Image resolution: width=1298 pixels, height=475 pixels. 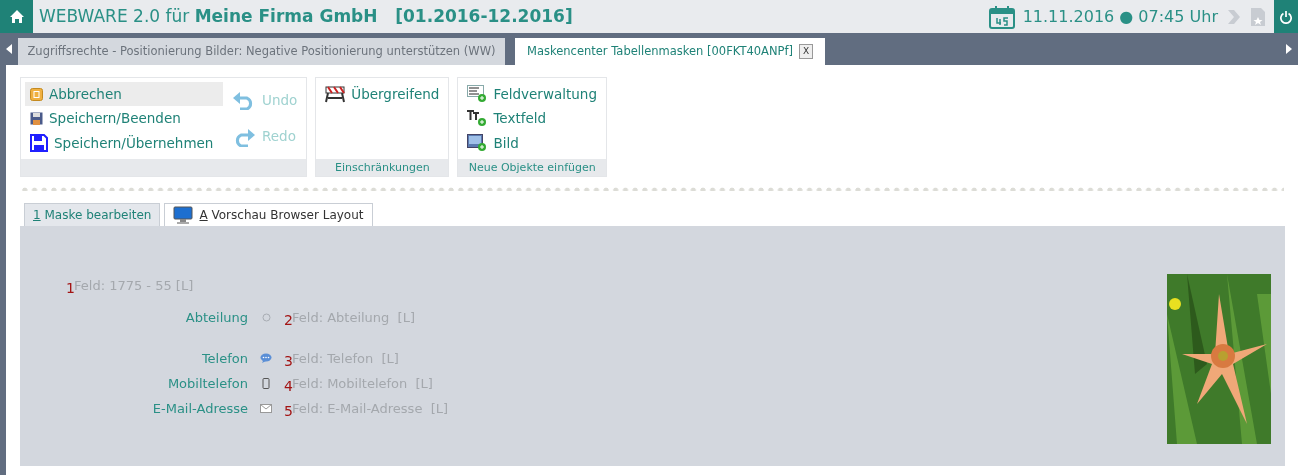 What do you see at coordinates (288, 411) in the screenshot?
I see `field-number: 5` at bounding box center [288, 411].